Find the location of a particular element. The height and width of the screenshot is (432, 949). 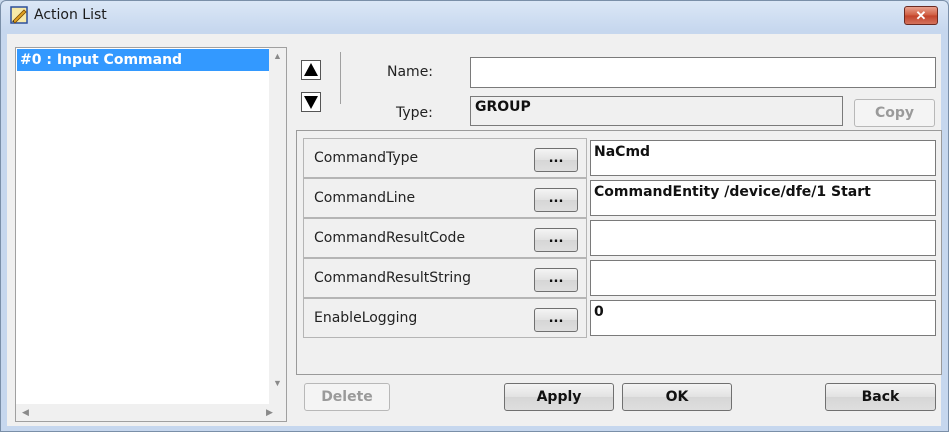

name-input is located at coordinates (703, 72).